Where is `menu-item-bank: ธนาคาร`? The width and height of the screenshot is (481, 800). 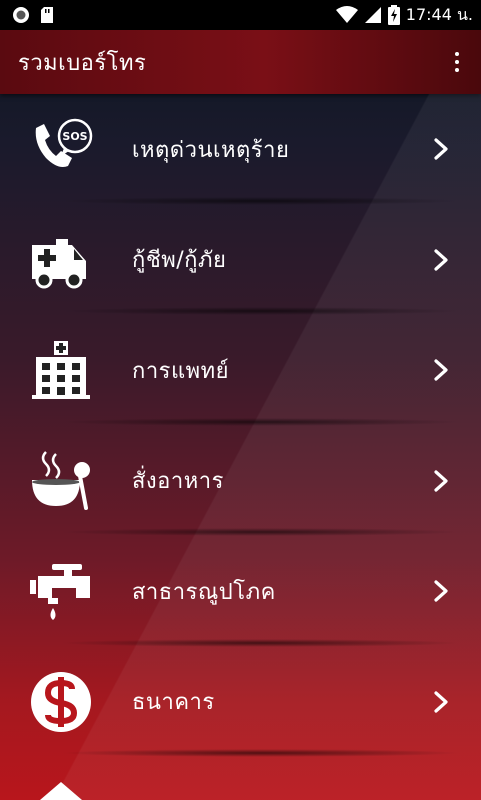 menu-item-bank: ธนาคาร is located at coordinates (240, 702).